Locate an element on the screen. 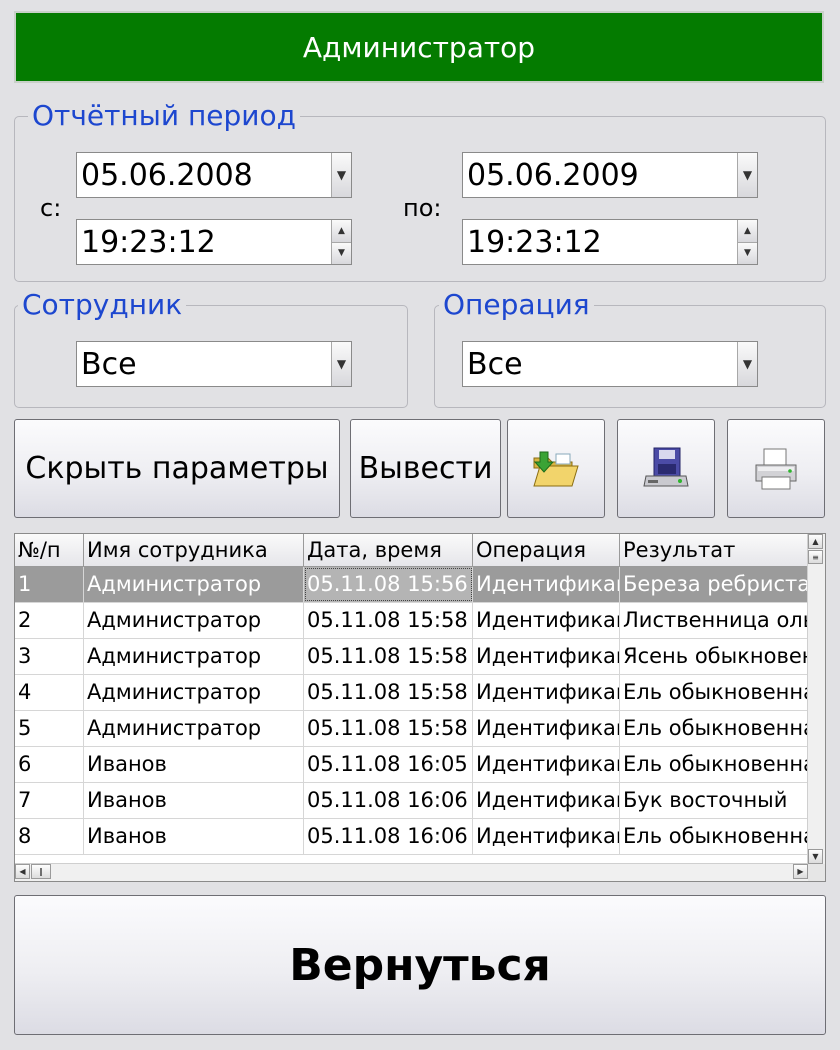 Image resolution: width=840 pixels, height=1050 pixels. hide-params-button: Скрыть параметры is located at coordinates (177, 468).